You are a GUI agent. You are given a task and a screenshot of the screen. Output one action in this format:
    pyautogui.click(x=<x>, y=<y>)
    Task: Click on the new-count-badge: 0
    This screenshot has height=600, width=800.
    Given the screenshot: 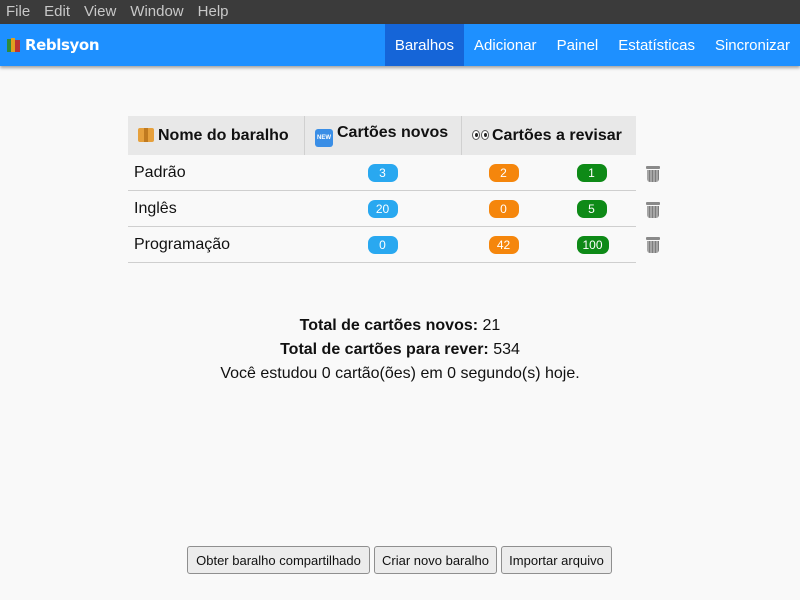 What is the action you would take?
    pyautogui.click(x=382, y=244)
    